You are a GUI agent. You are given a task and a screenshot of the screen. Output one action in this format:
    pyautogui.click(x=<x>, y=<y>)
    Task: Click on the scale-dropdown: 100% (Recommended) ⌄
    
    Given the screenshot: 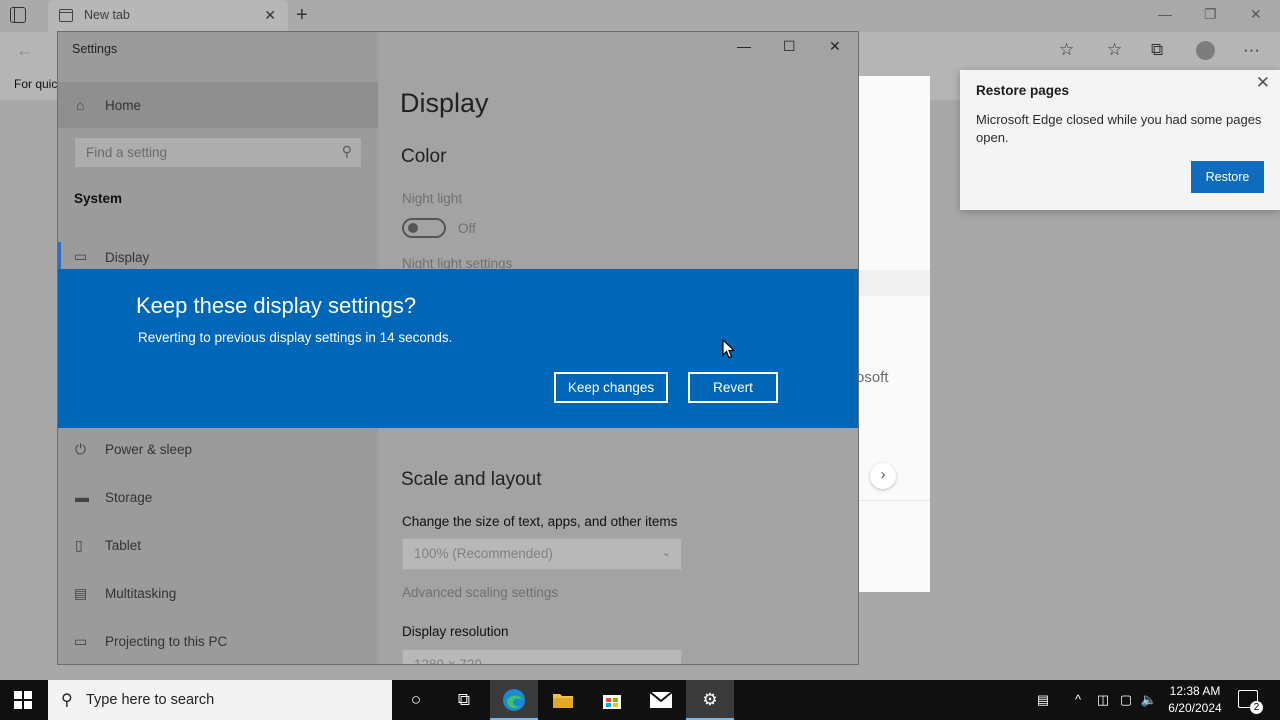 What is the action you would take?
    pyautogui.click(x=542, y=554)
    